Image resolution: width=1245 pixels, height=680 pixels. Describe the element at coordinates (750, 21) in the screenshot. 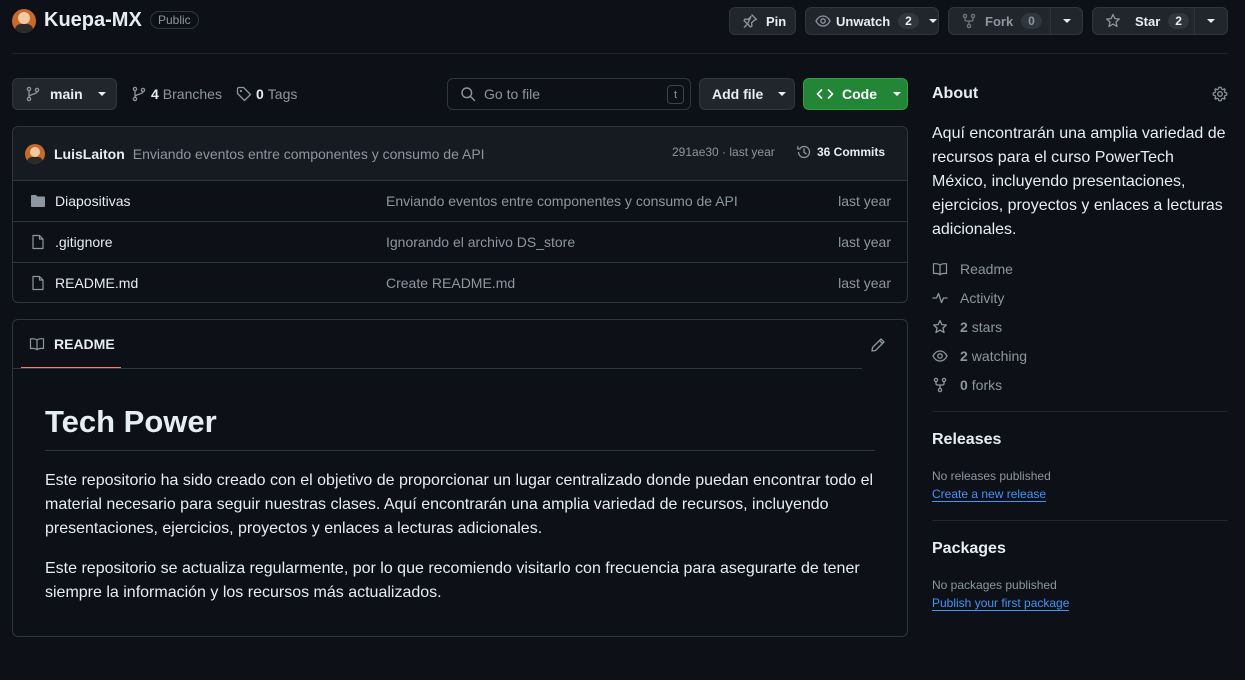

I see `pin-icon` at that location.